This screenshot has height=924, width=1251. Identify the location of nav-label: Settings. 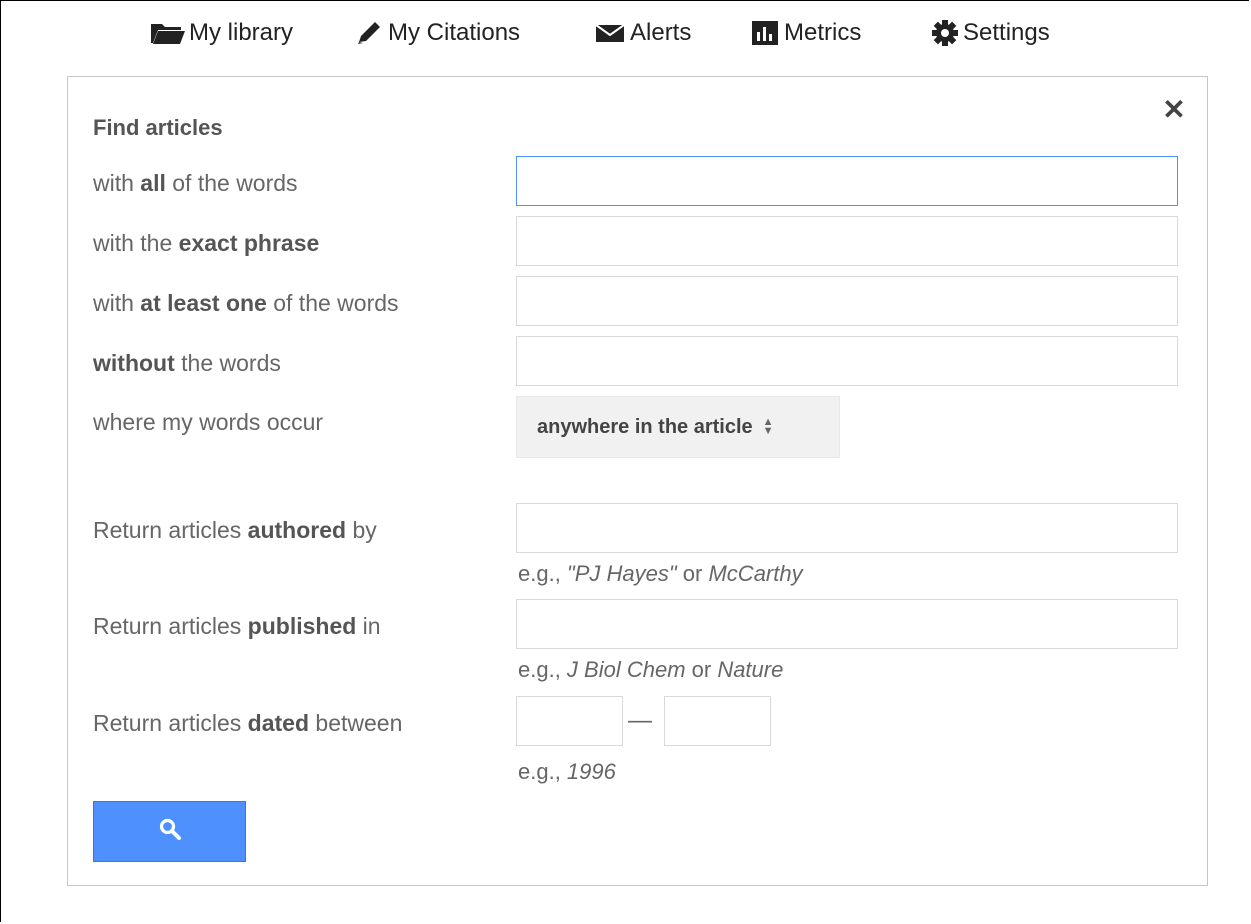
(1006, 32).